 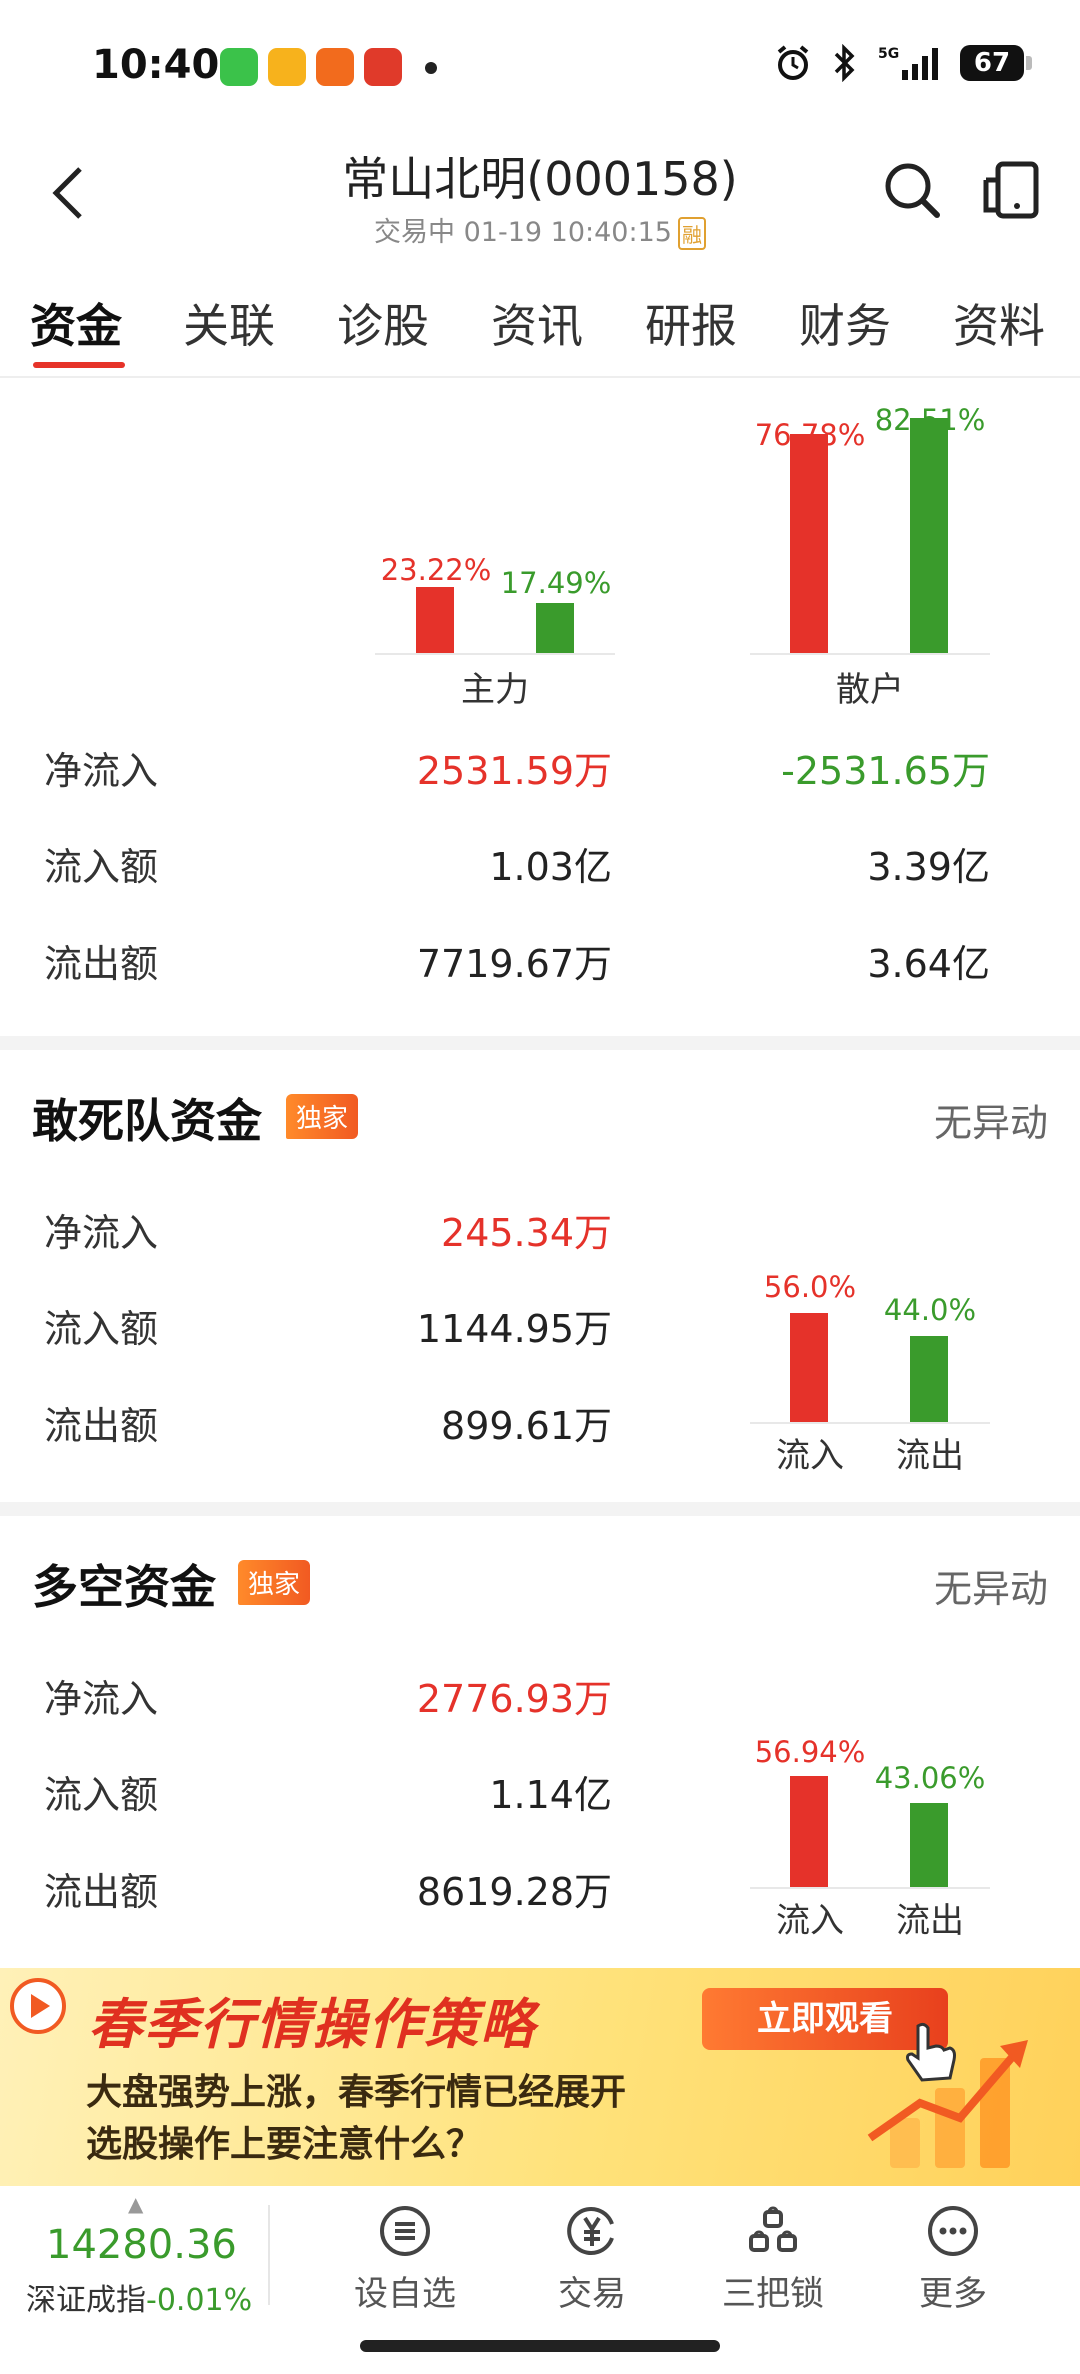 I want to click on outflow-label: 流出额, so click(x=101, y=964).